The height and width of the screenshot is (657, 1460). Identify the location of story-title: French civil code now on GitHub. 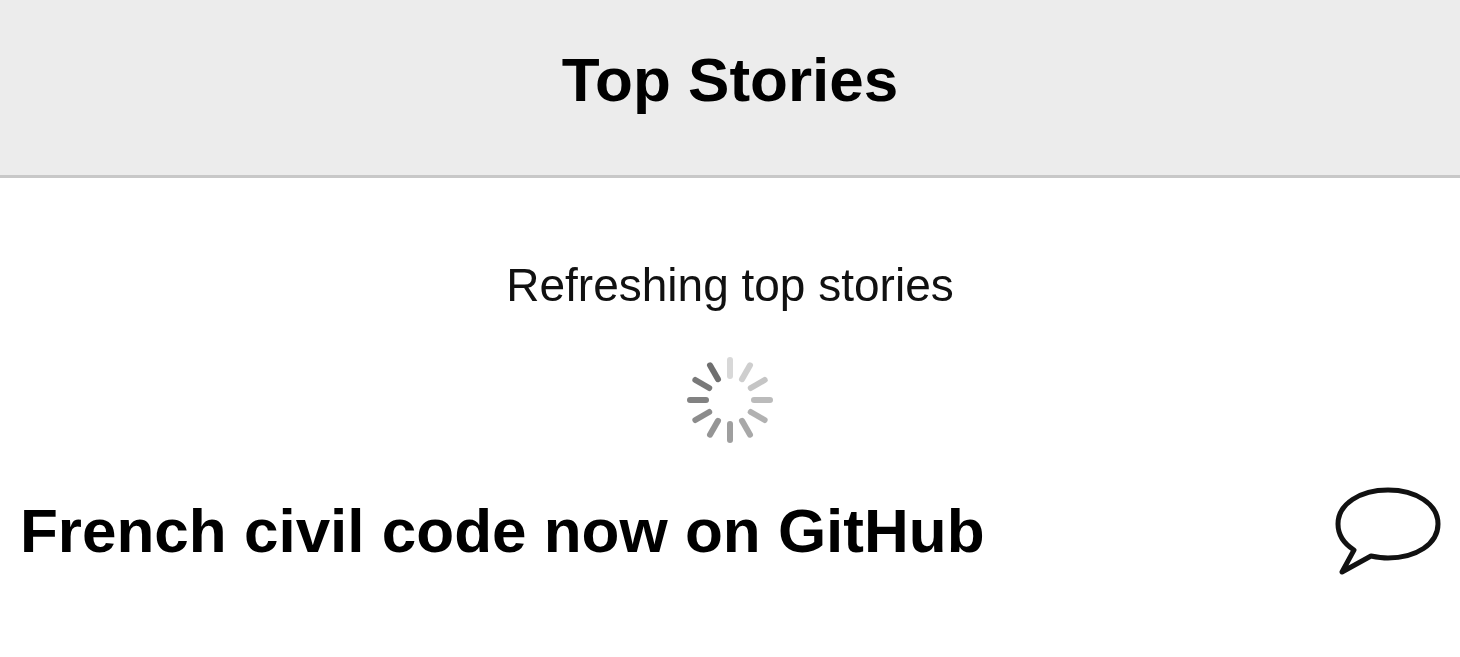
(502, 531).